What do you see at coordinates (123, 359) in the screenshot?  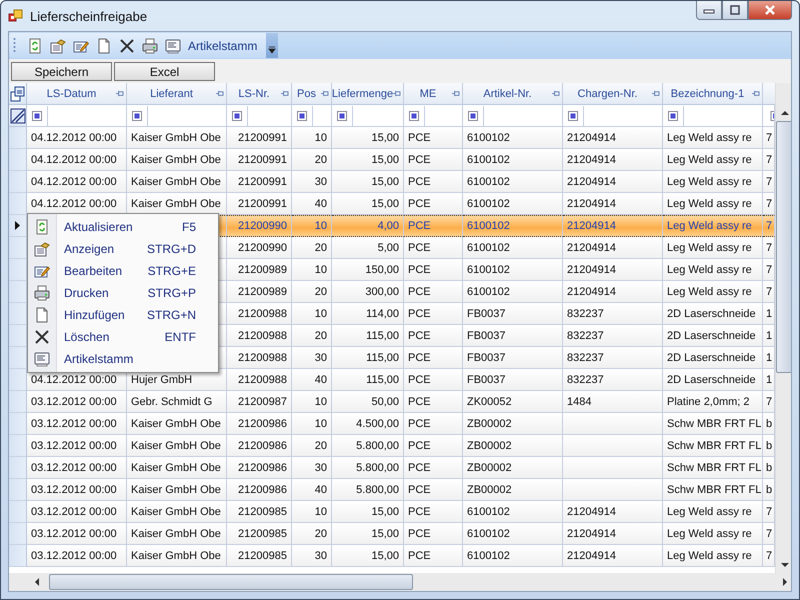 I see `menu-item: Artikelstamm` at bounding box center [123, 359].